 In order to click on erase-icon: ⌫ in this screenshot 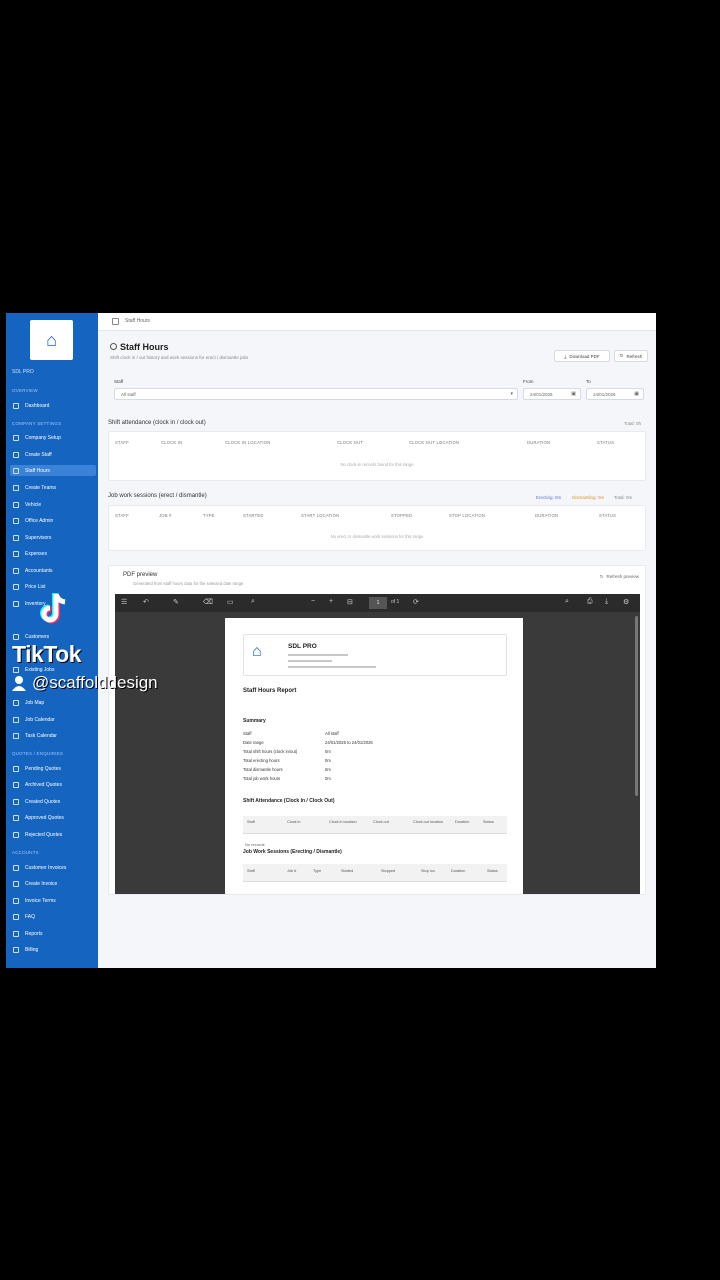, I will do `click(208, 602)`.